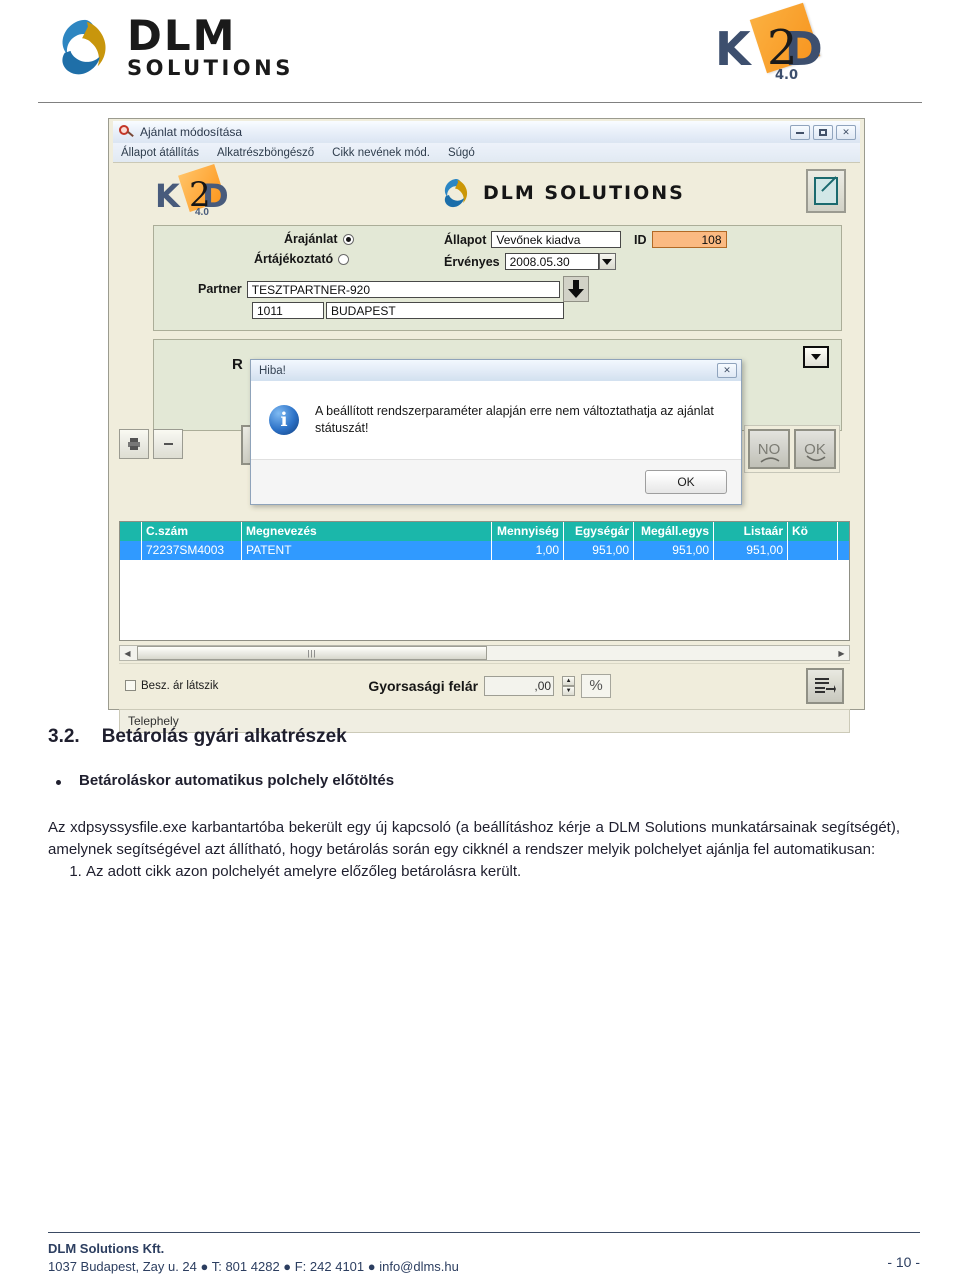 This screenshot has height=1287, width=960. What do you see at coordinates (192, 550) in the screenshot?
I see `row-cikkszam: 72237SM4003` at bounding box center [192, 550].